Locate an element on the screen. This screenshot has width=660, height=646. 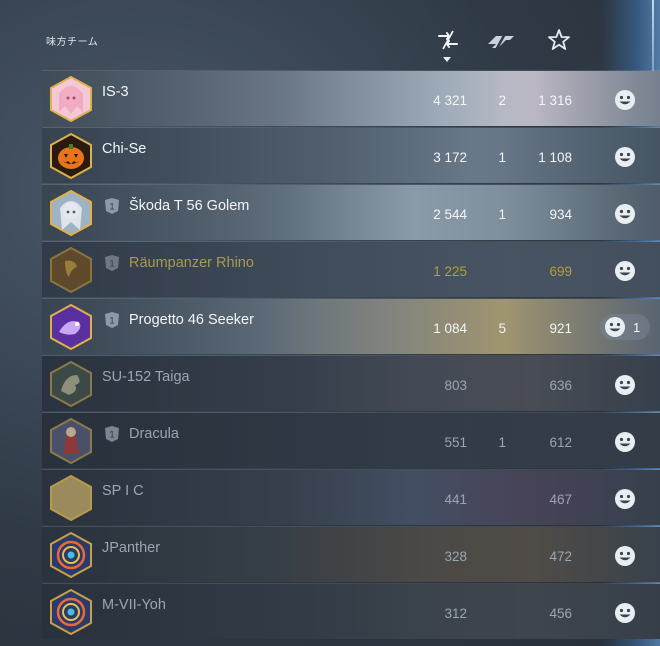
player-row: SU-152 Taiga 803 636 is located at coordinates (351, 383).